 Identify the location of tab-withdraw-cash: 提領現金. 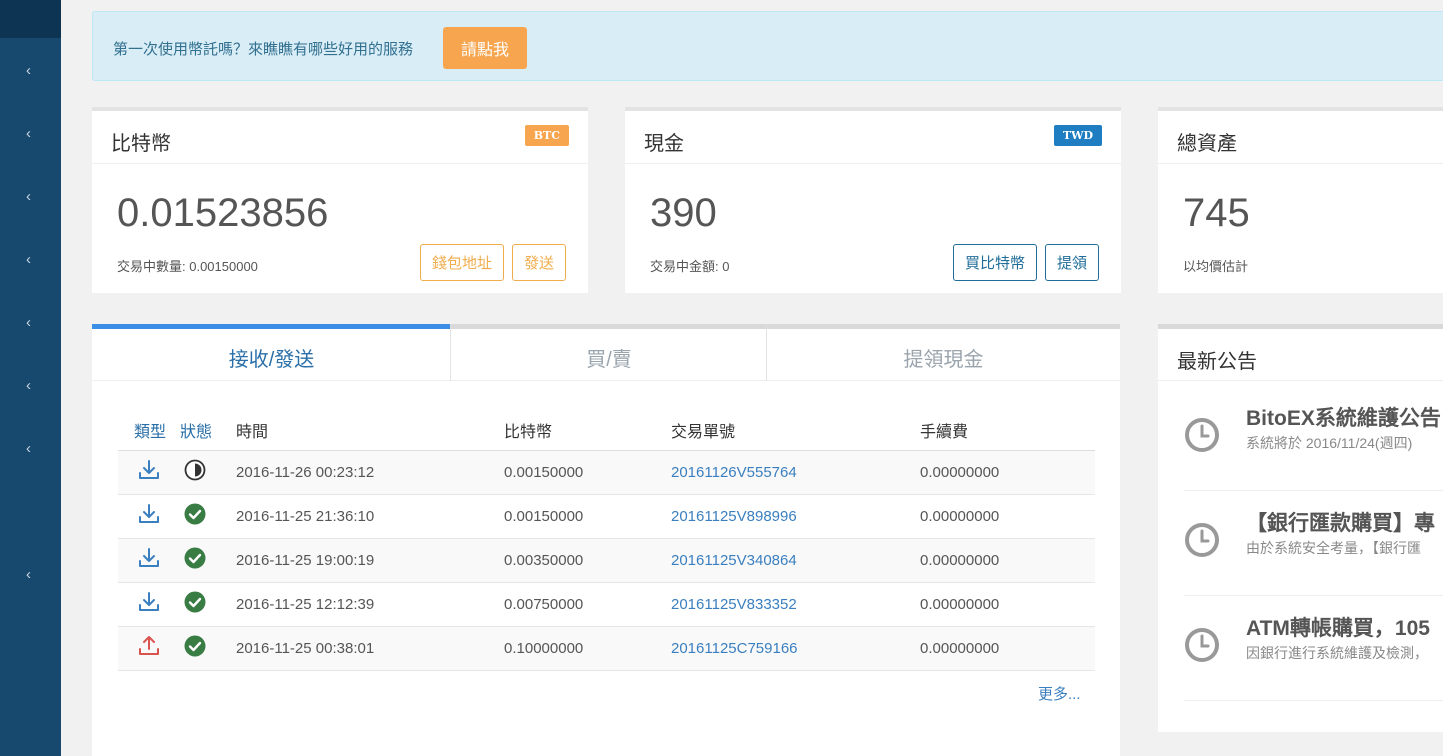
(943, 352).